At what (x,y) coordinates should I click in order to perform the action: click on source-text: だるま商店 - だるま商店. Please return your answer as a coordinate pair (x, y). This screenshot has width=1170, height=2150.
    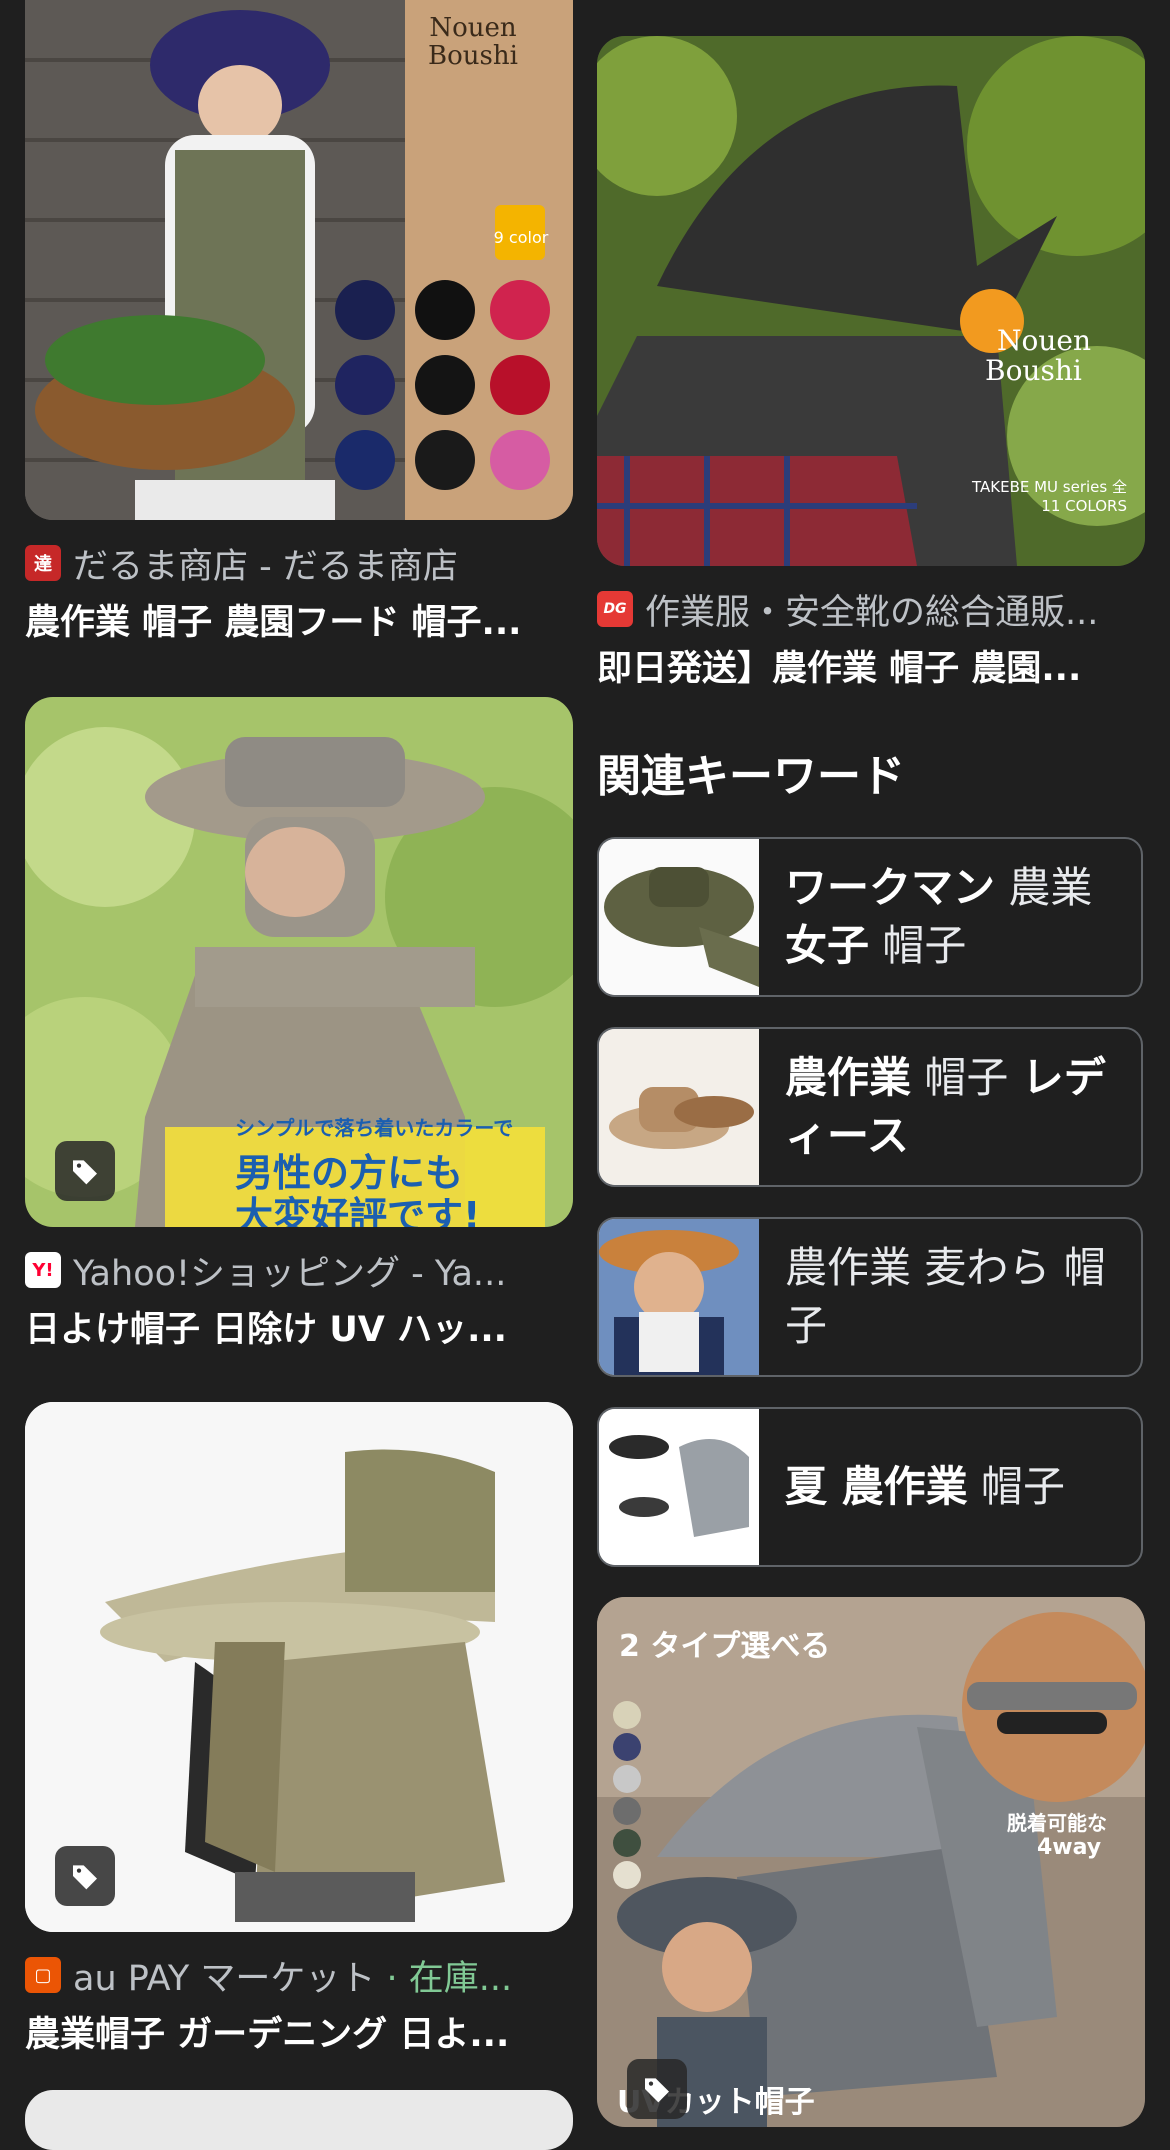
    Looking at the image, I should click on (265, 565).